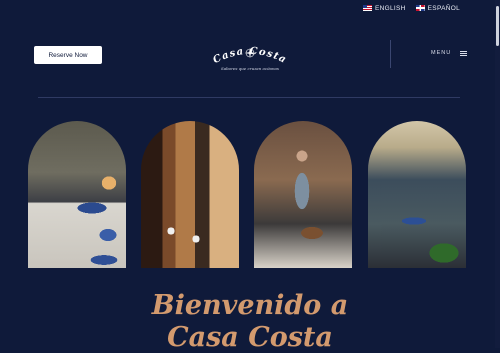 This screenshot has height=353, width=500. Describe the element at coordinates (250, 305) in the screenshot. I see `welcome-heading-line-1: Bienvenido a` at that location.